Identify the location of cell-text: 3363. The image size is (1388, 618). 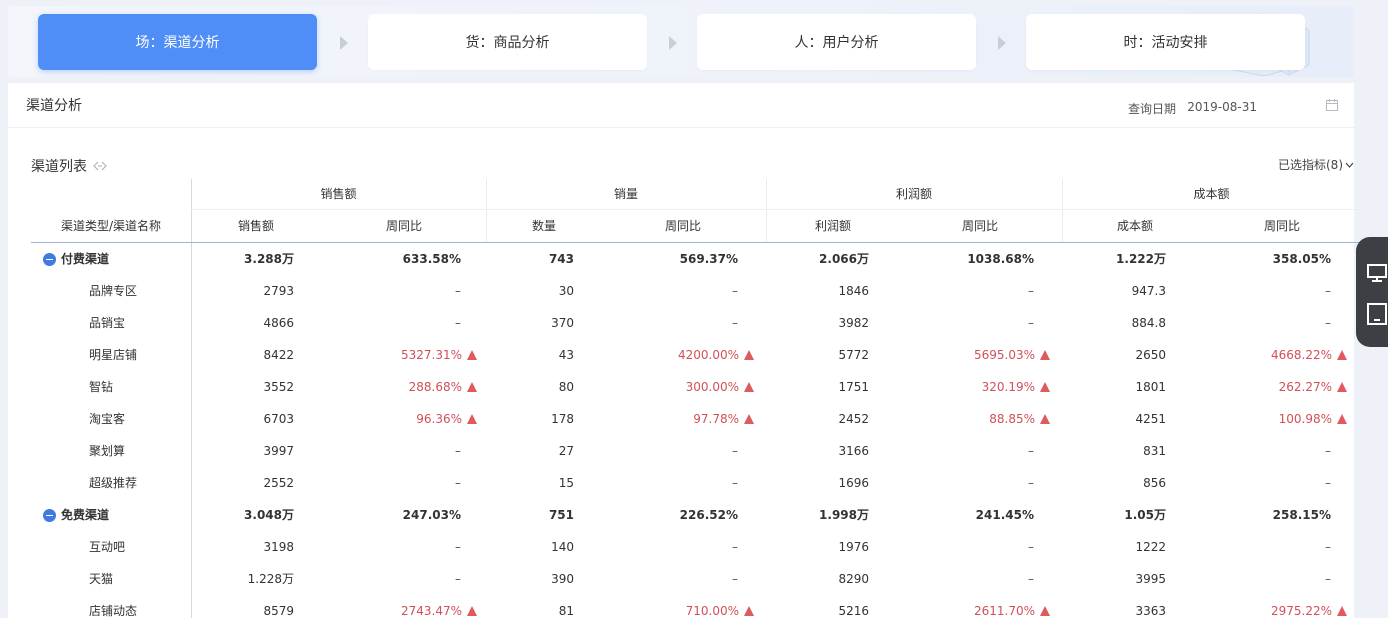
(1150, 611).